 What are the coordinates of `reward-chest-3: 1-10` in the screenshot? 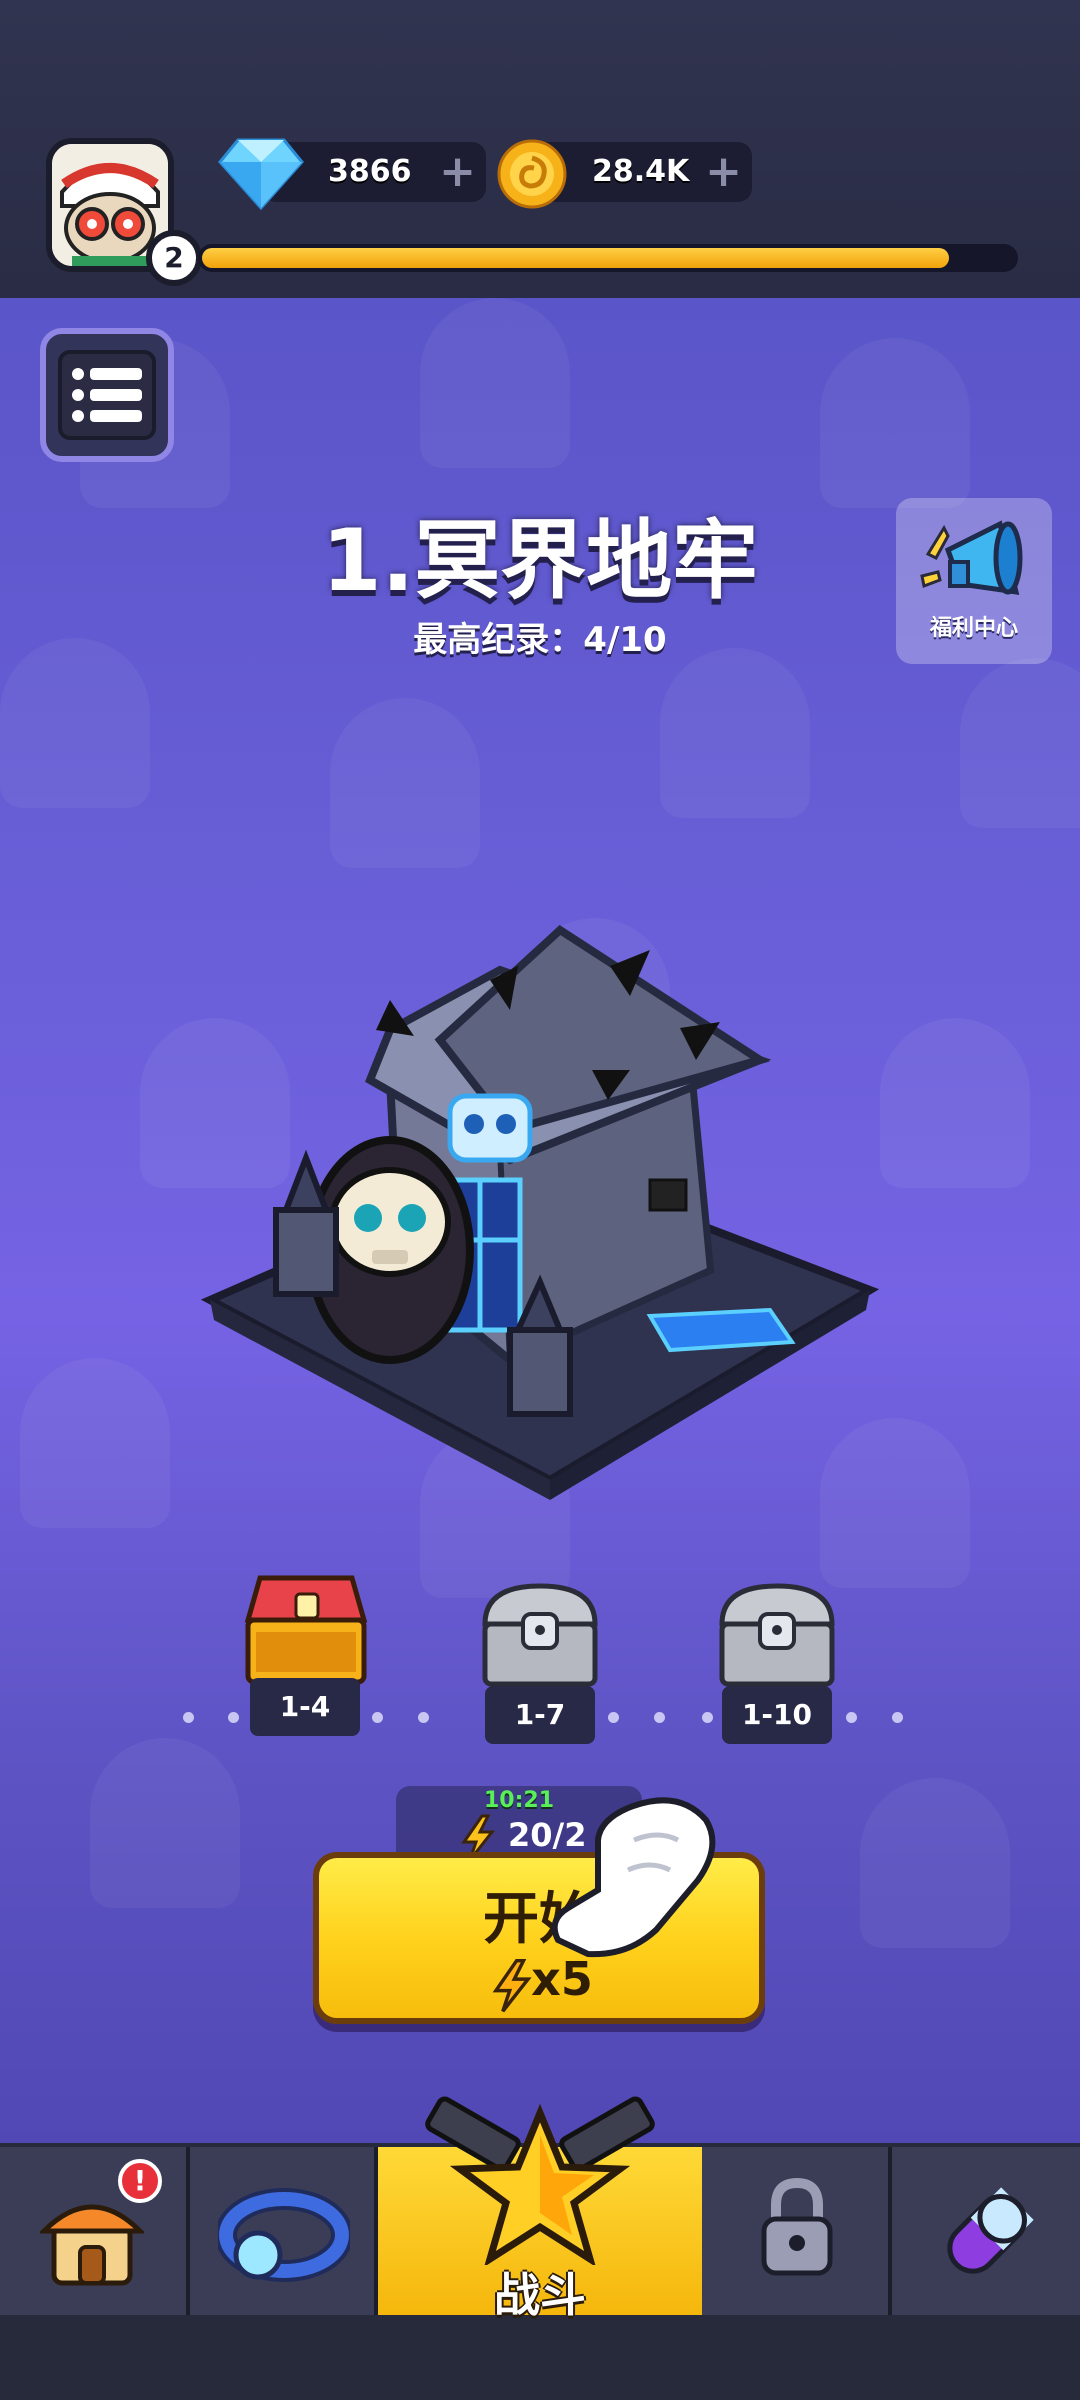 It's located at (777, 1661).